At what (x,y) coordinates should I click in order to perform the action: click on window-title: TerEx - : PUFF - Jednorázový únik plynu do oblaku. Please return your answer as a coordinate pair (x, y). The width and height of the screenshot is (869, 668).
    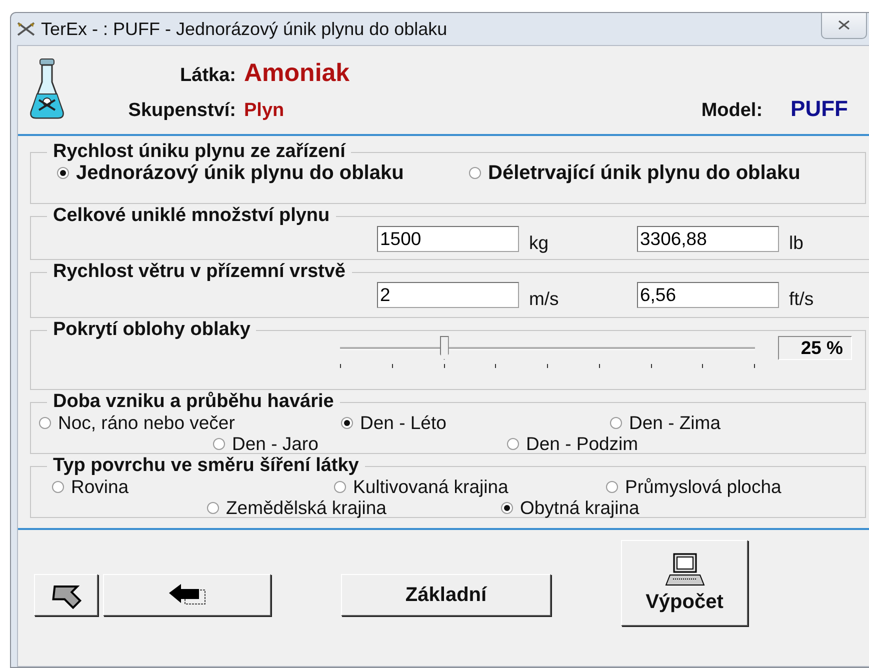
    Looking at the image, I should click on (244, 29).